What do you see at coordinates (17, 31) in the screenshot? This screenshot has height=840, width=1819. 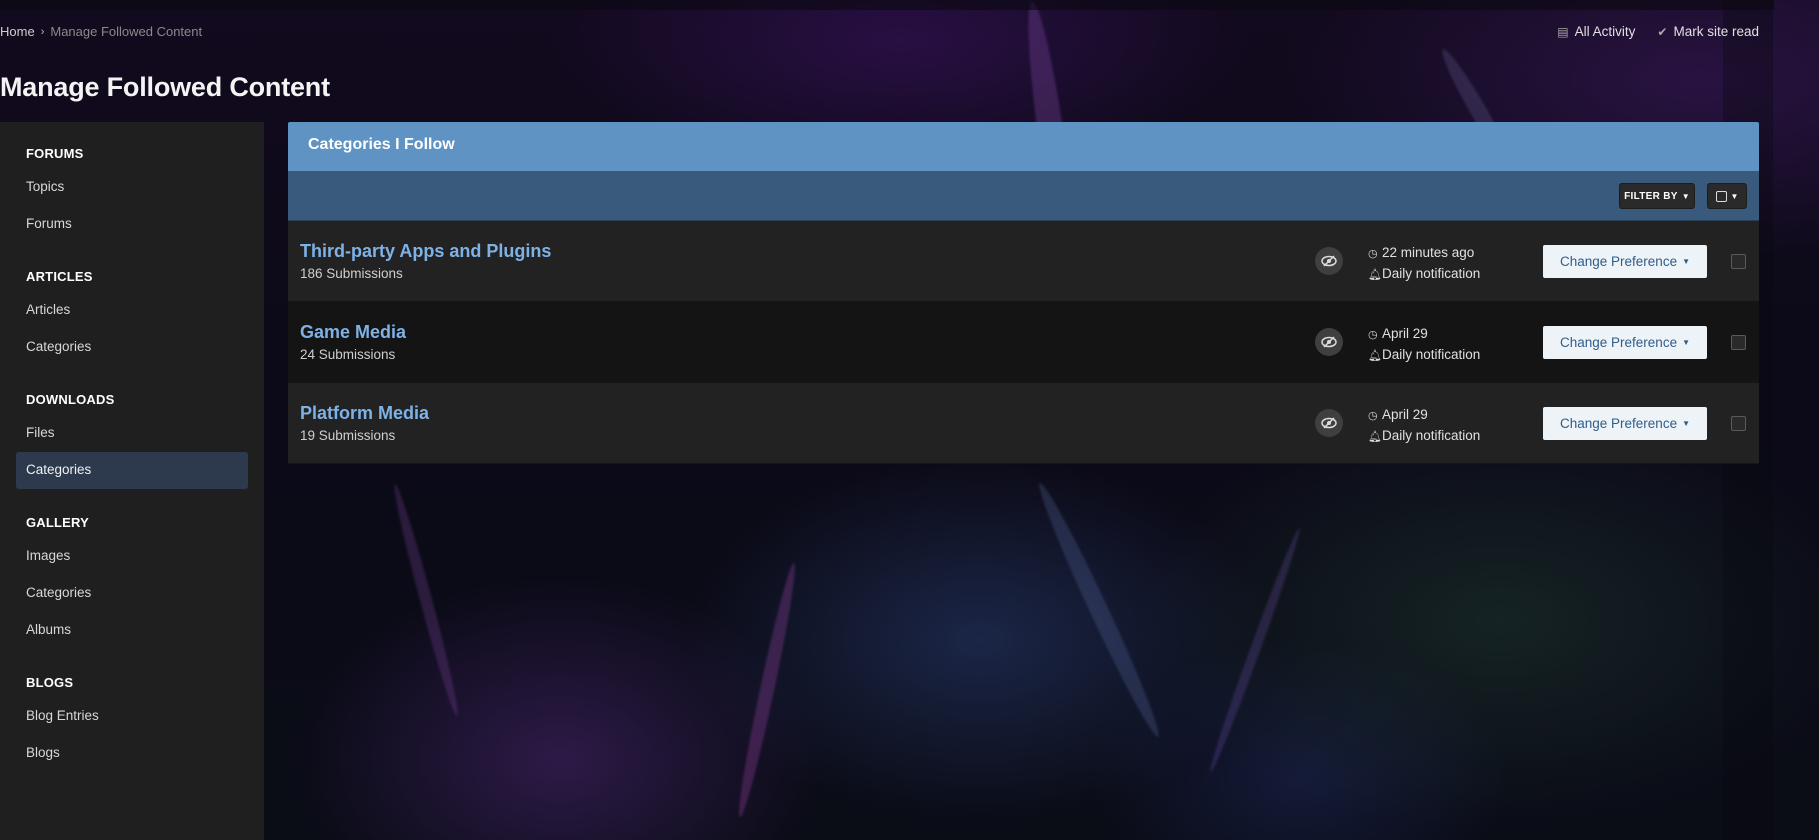 I see `breadcrumb-home: Home` at bounding box center [17, 31].